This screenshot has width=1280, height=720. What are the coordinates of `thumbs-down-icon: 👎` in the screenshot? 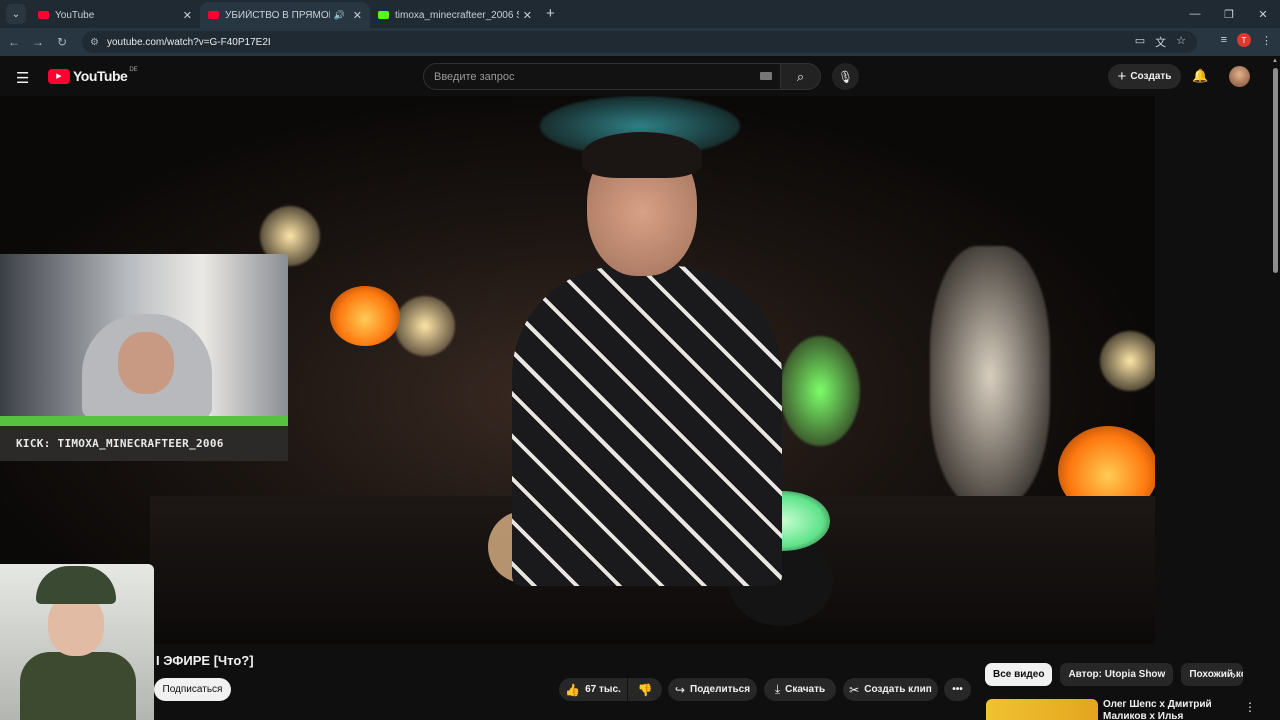 It's located at (645, 689).